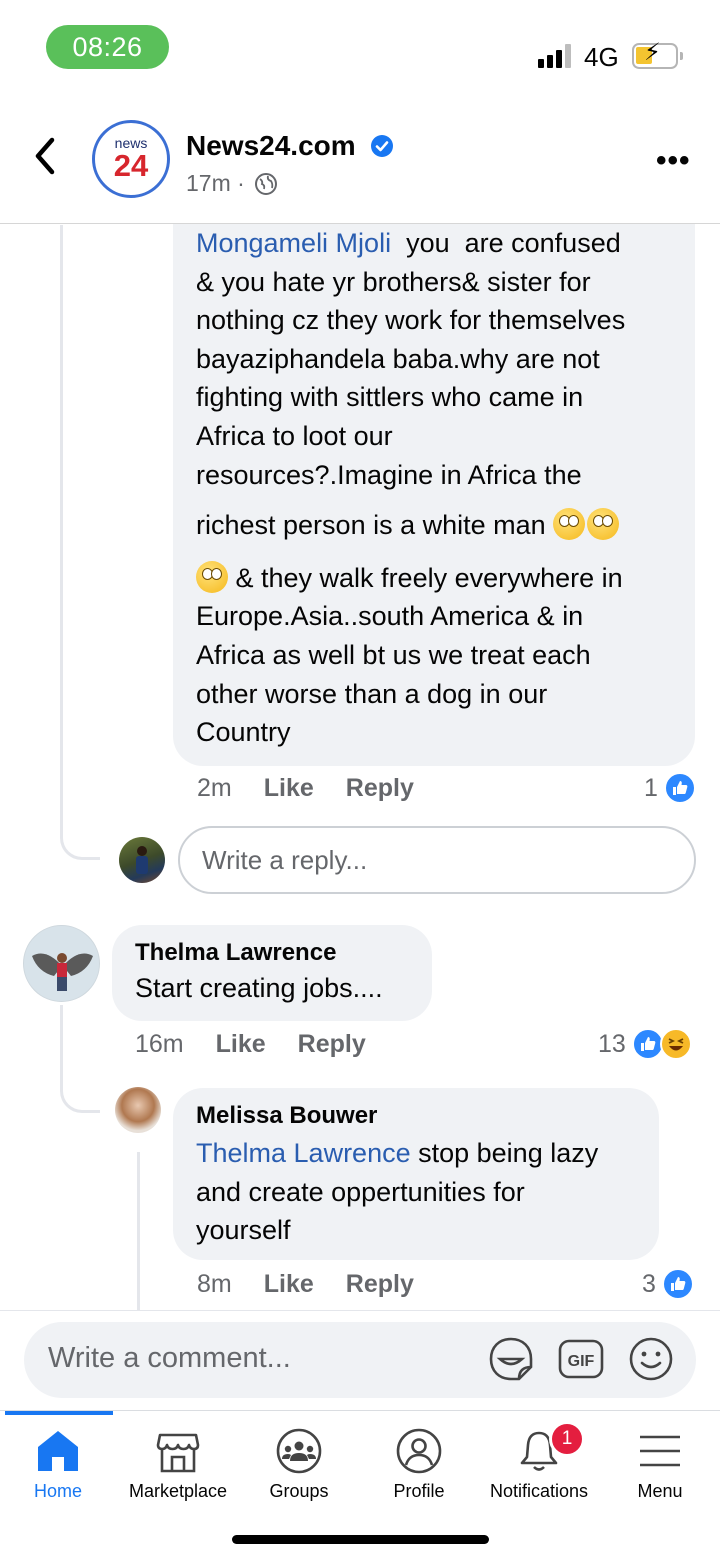 The height and width of the screenshot is (1559, 720). I want to click on comment-author: Thelma Lawrence, so click(259, 953).